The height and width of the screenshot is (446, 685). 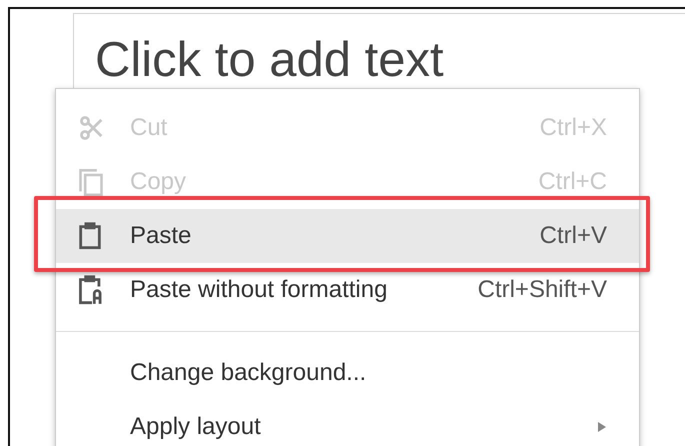 What do you see at coordinates (91, 182) in the screenshot?
I see `copy-icon` at bounding box center [91, 182].